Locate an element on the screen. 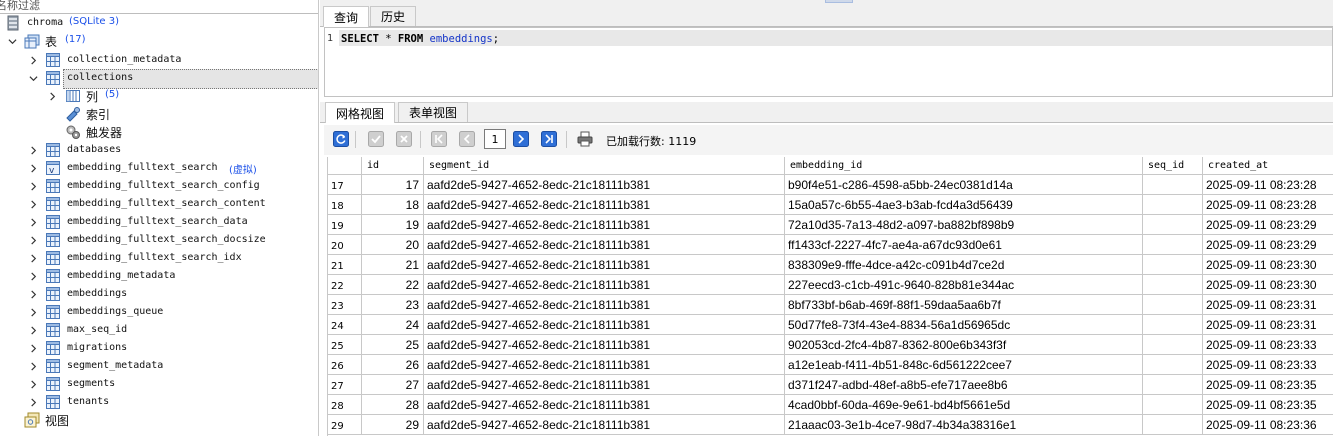 The width and height of the screenshot is (1333, 436). grid-cell: 4cad0bbf-60da-469e-9e61-bd4bf5661e5d is located at coordinates (964, 405).